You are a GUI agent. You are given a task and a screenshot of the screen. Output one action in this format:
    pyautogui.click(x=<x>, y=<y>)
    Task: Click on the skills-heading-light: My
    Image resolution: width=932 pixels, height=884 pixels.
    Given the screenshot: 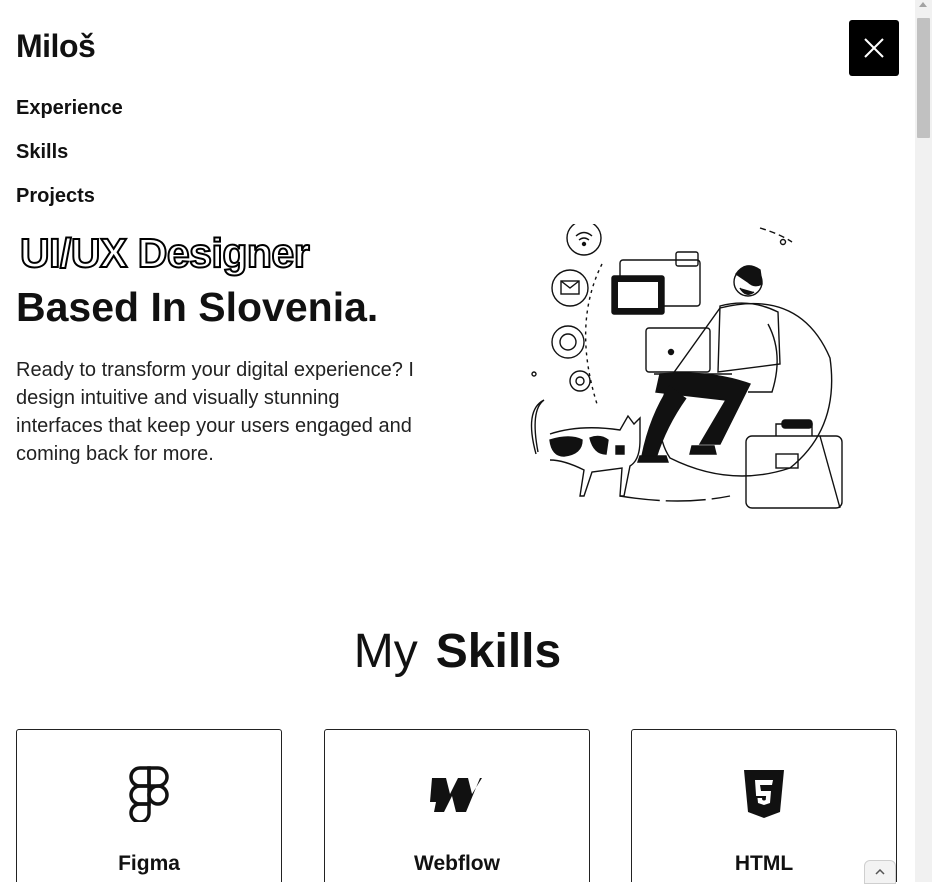 What is the action you would take?
    pyautogui.click(x=385, y=651)
    